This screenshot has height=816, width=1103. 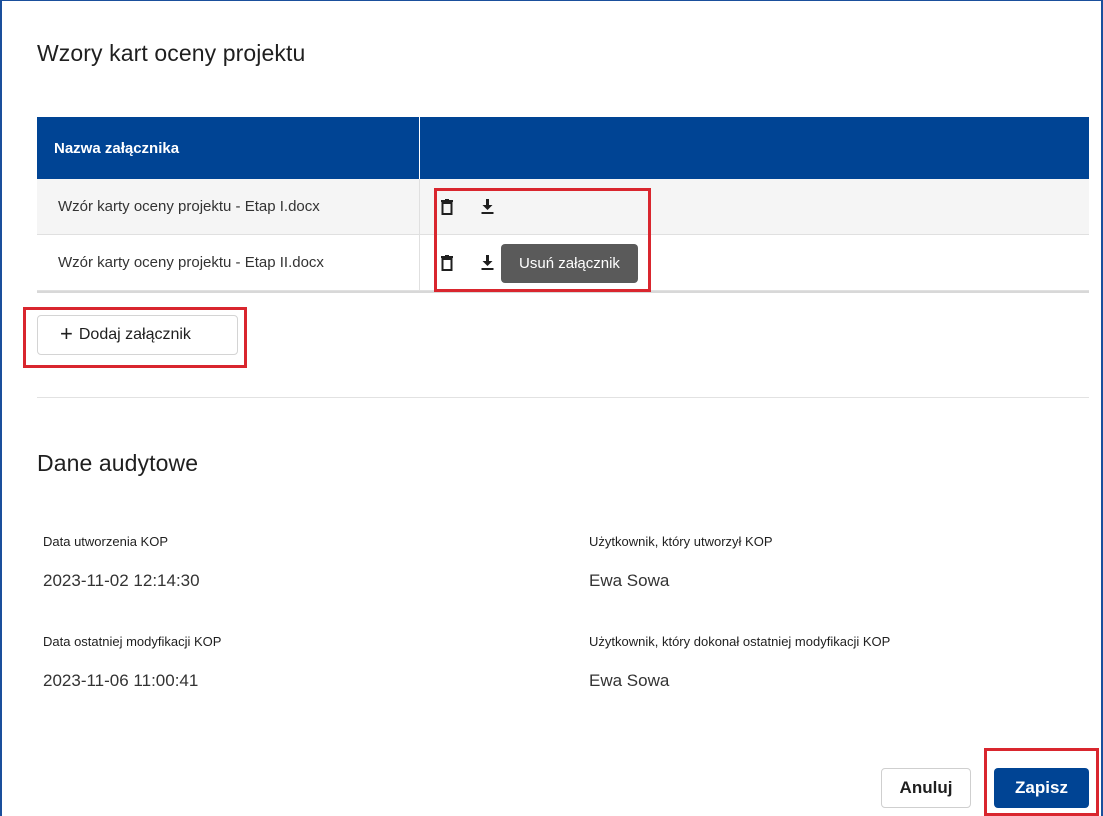 What do you see at coordinates (121, 680) in the screenshot?
I see `modified-date-value: 2023-11-06 11:00:41` at bounding box center [121, 680].